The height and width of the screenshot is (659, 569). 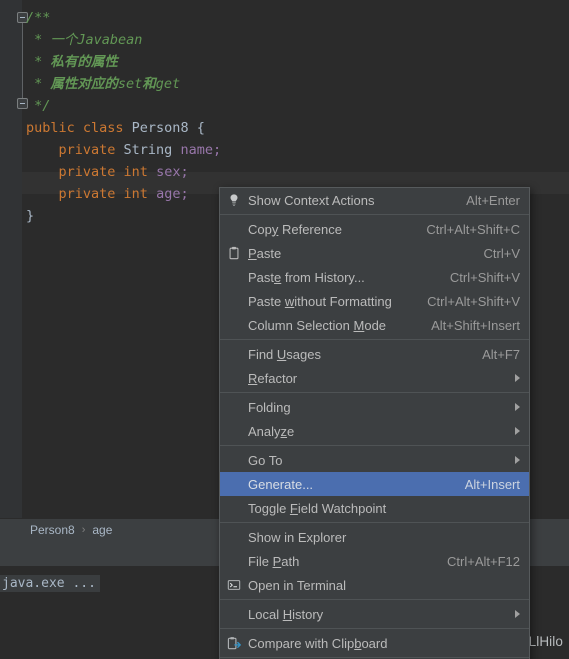 What do you see at coordinates (374, 378) in the screenshot?
I see `menu-item-refactor: Refactor` at bounding box center [374, 378].